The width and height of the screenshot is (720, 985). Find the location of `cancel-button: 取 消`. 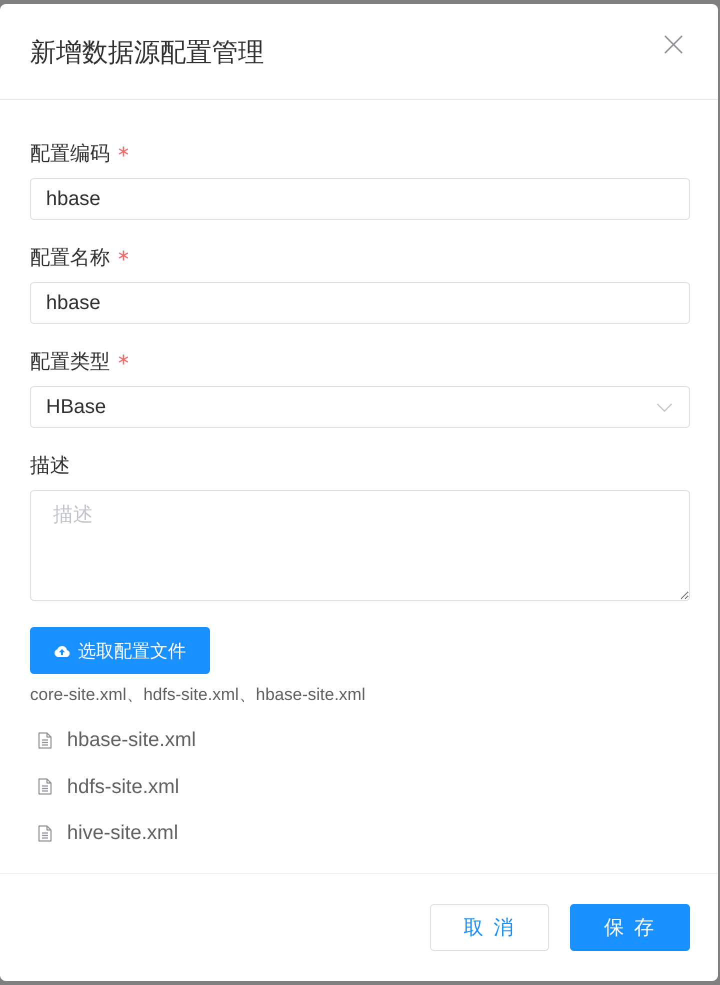

cancel-button: 取 消 is located at coordinates (489, 927).